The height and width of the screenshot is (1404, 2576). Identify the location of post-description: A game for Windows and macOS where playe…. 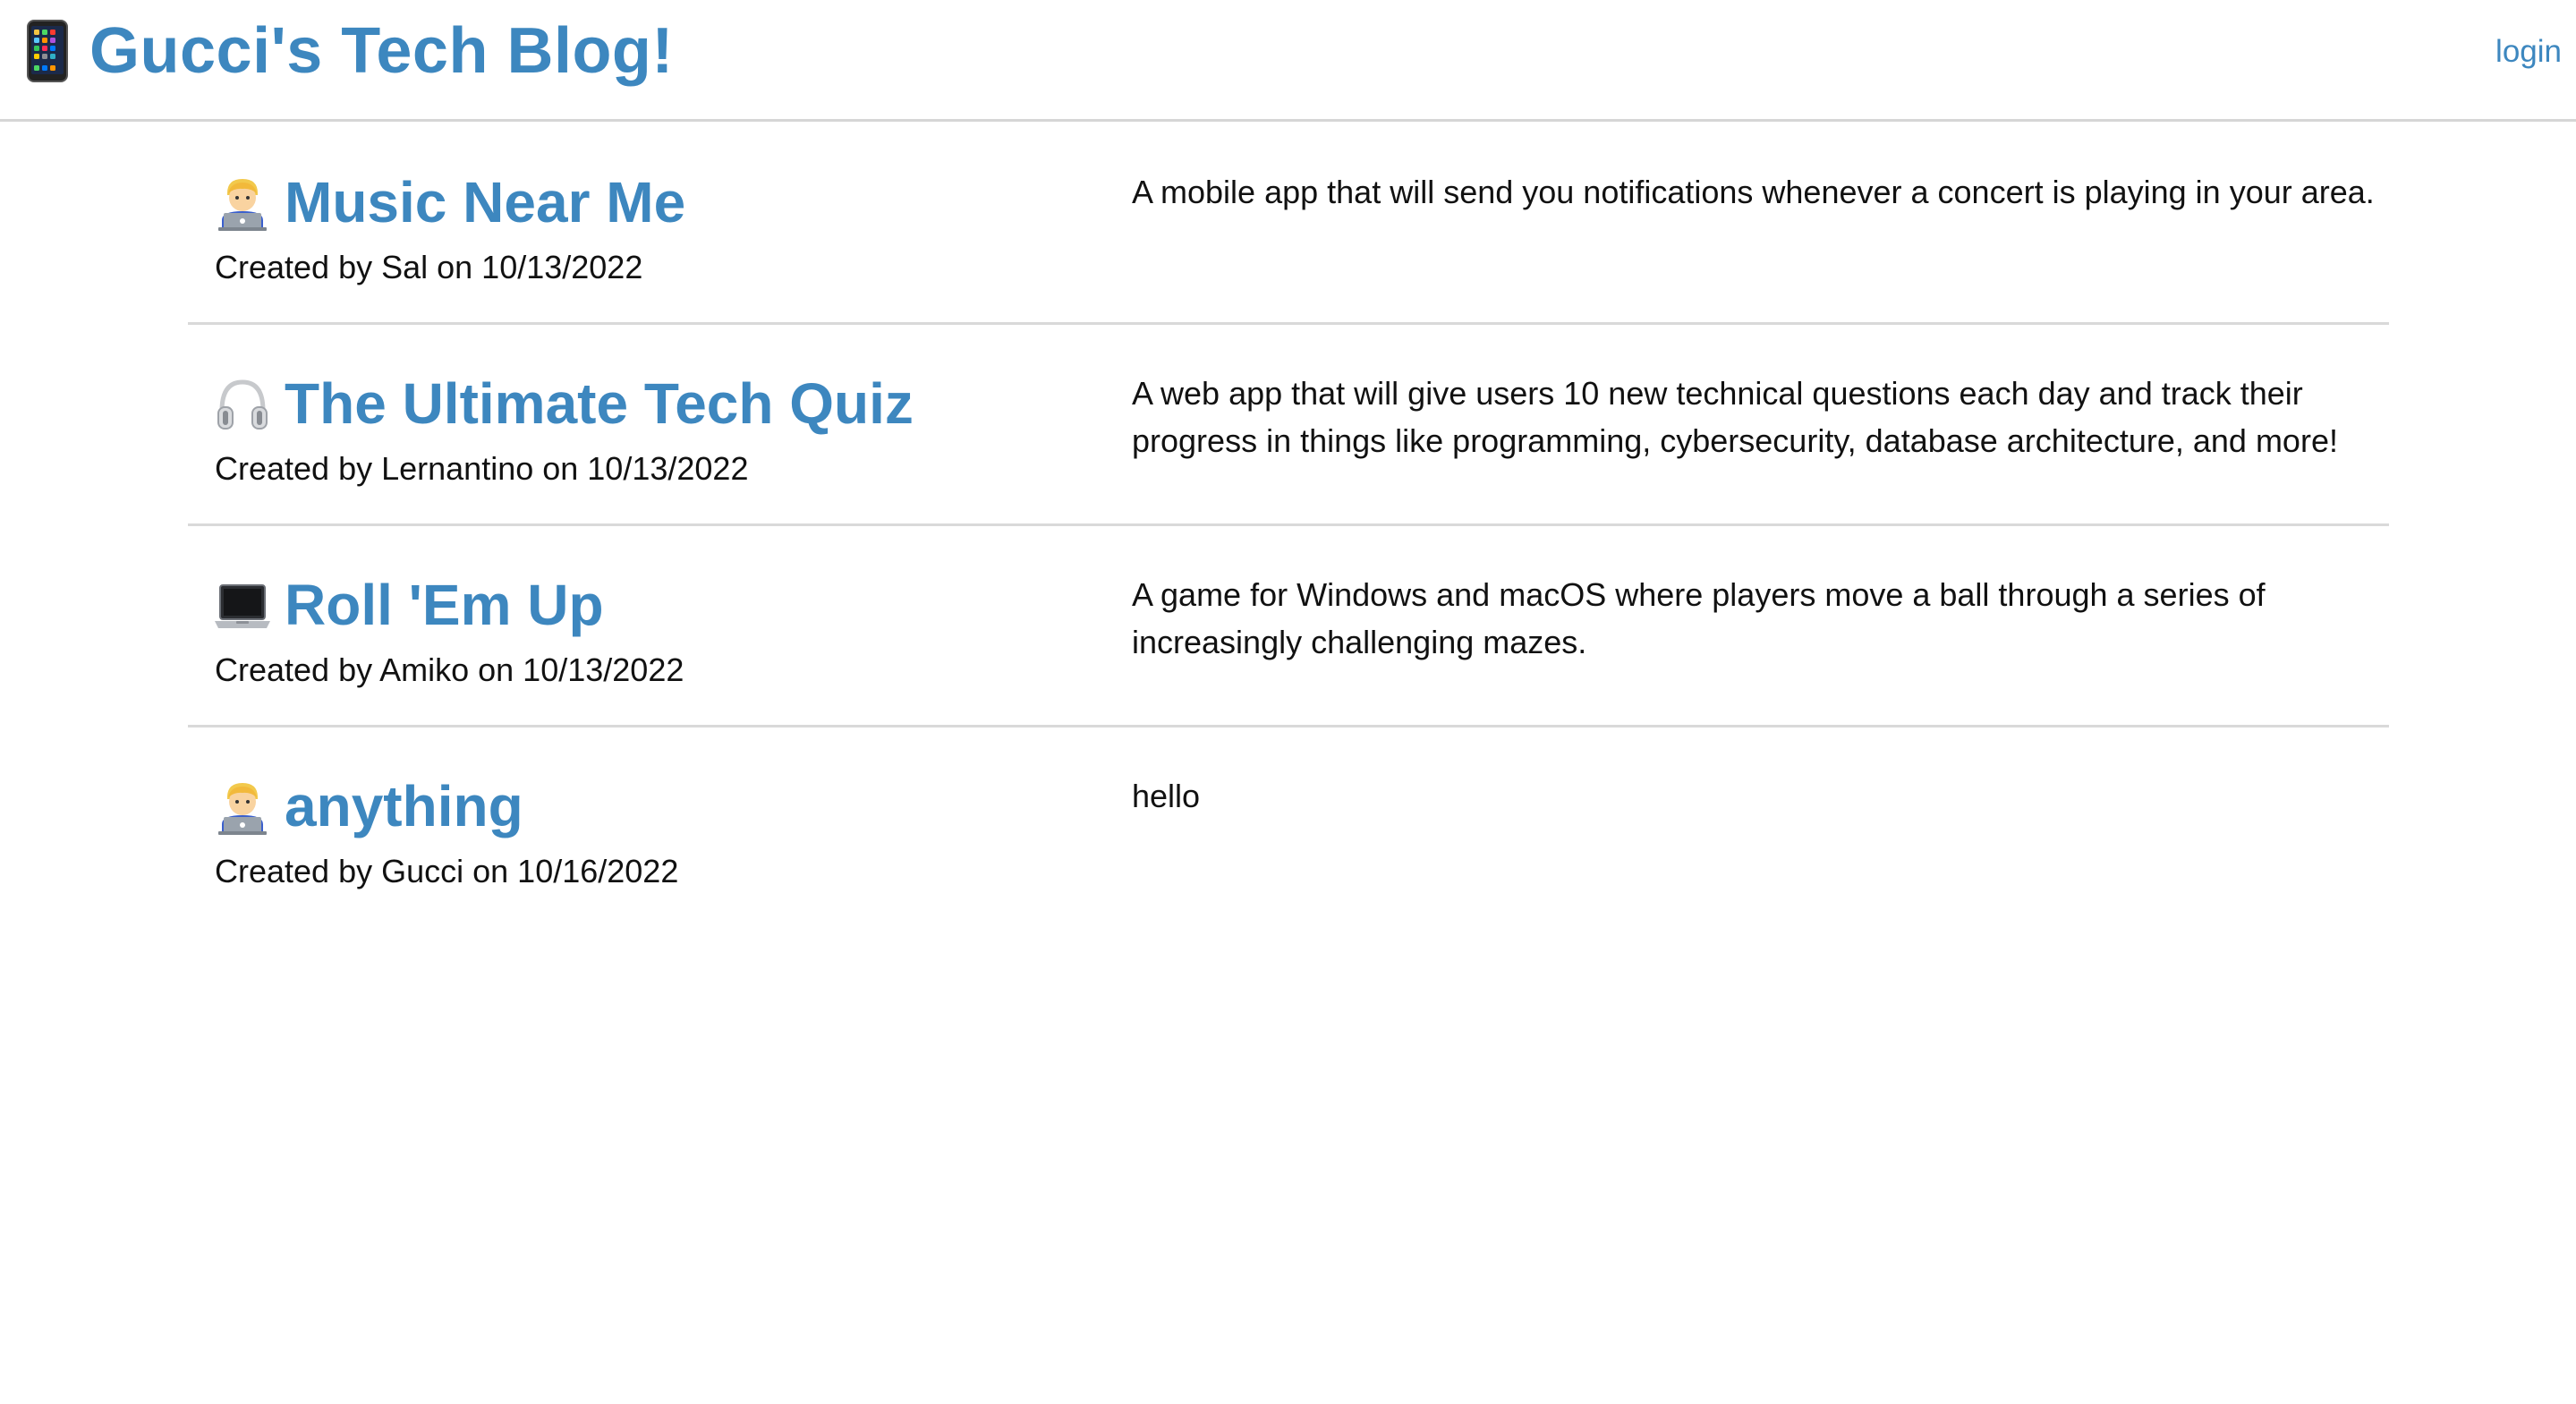
(1699, 618).